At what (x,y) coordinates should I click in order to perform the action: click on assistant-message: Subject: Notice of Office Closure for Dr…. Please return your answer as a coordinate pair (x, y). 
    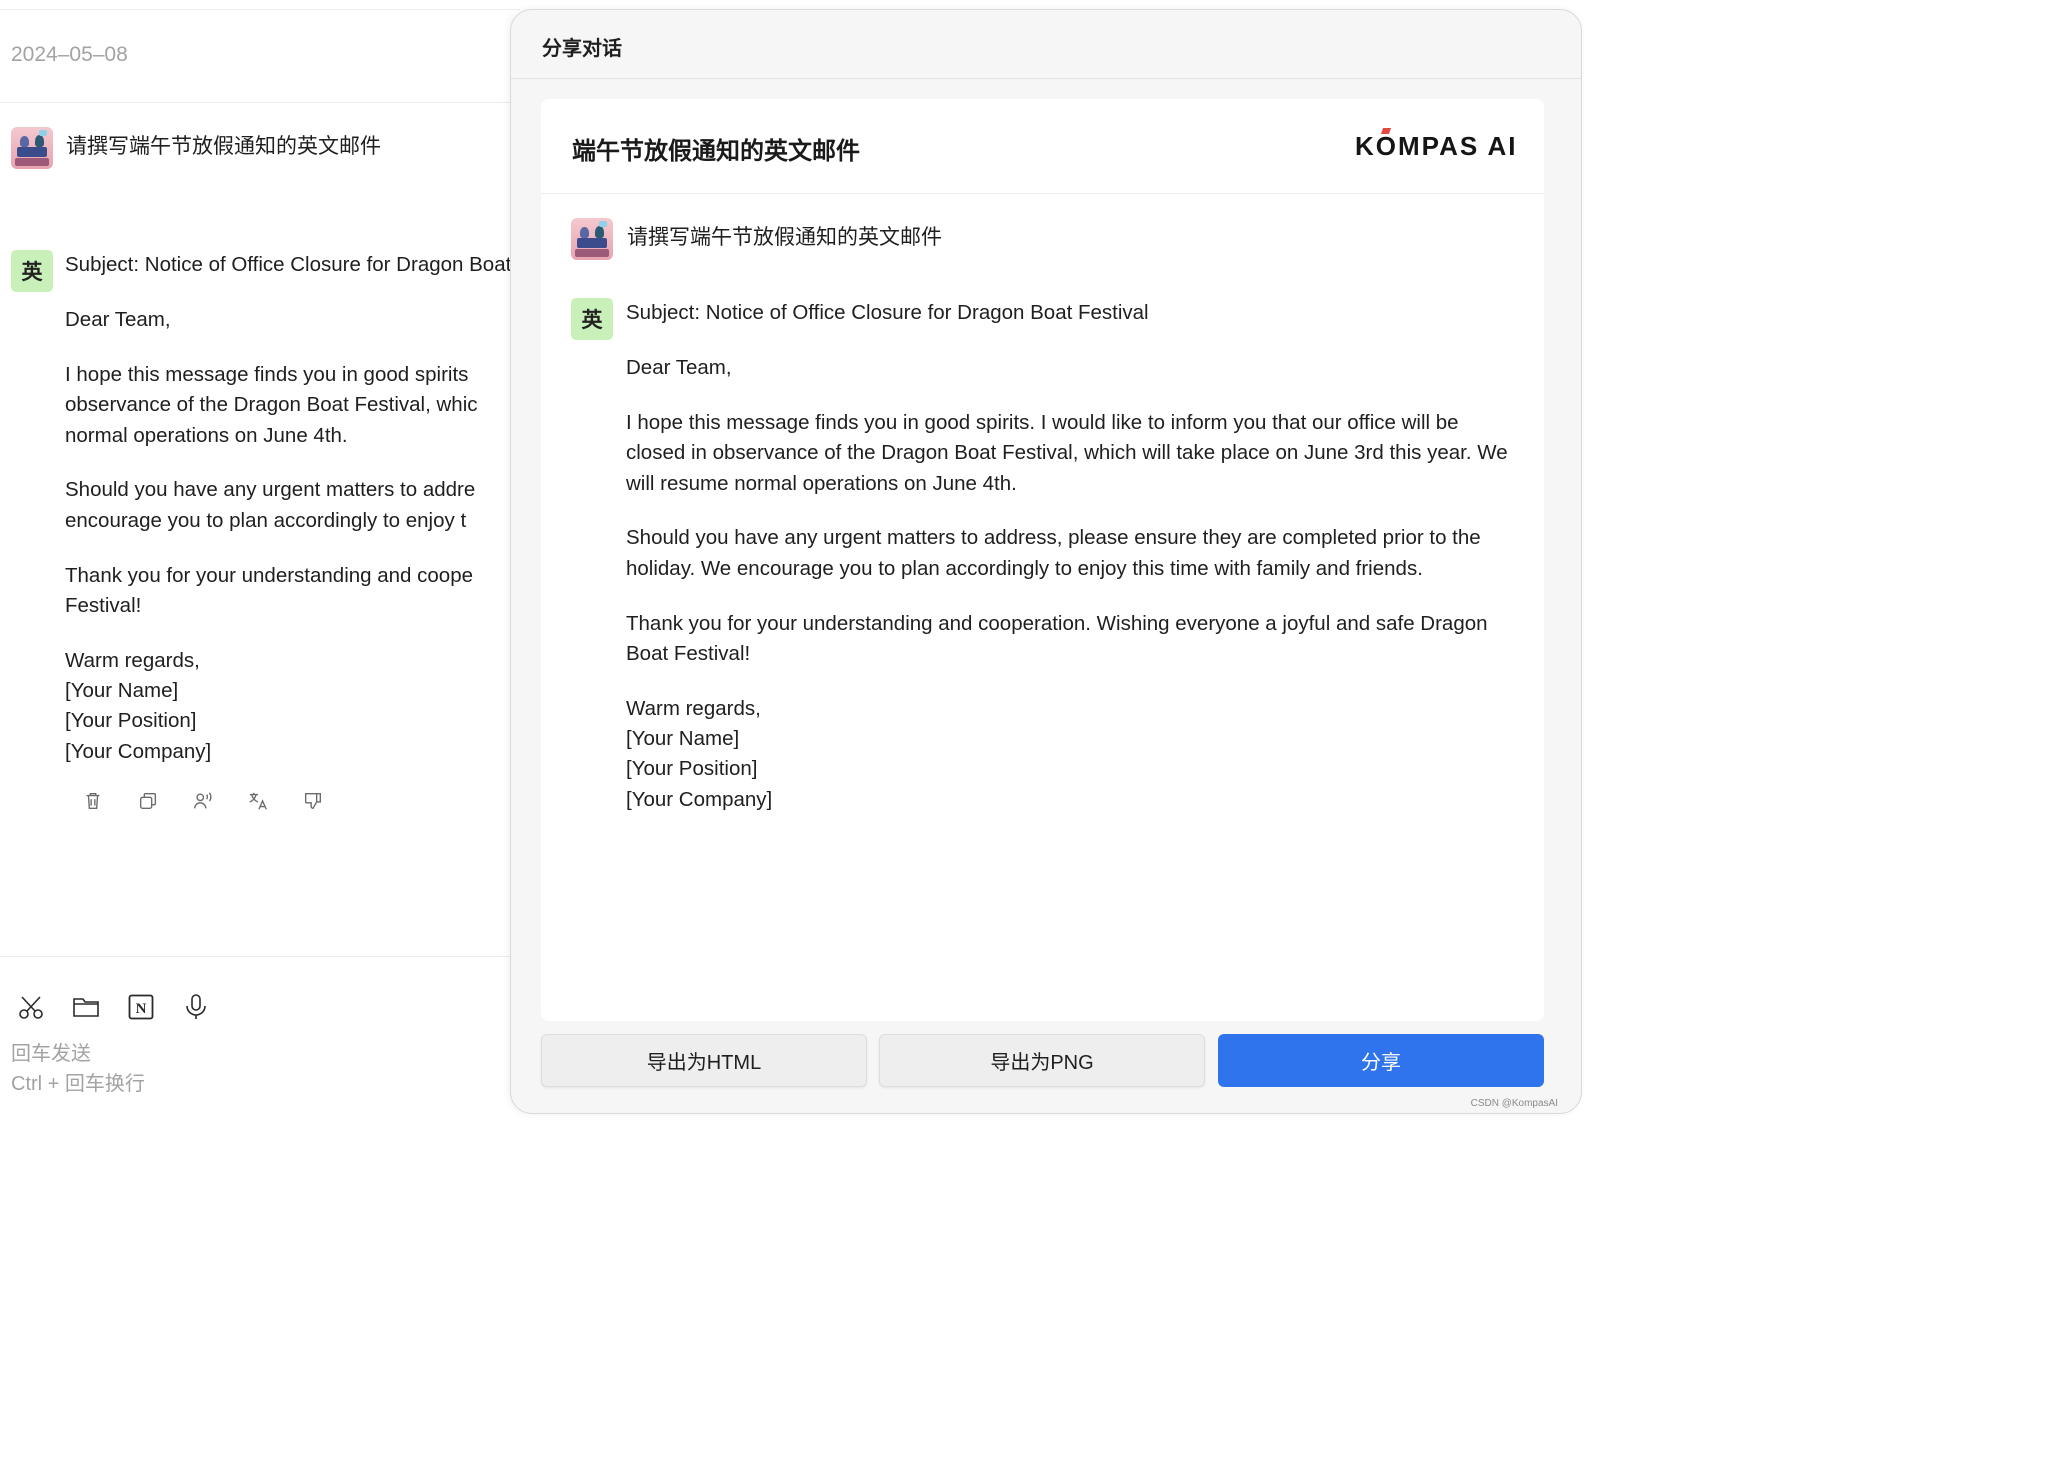
    Looking at the image, I should click on (292, 520).